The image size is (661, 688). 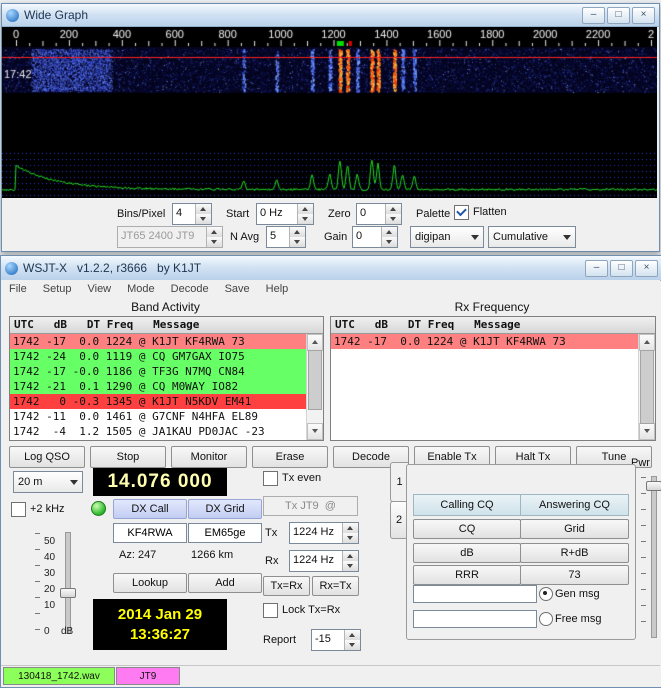 What do you see at coordinates (225, 583) in the screenshot?
I see `add-button: Add` at bounding box center [225, 583].